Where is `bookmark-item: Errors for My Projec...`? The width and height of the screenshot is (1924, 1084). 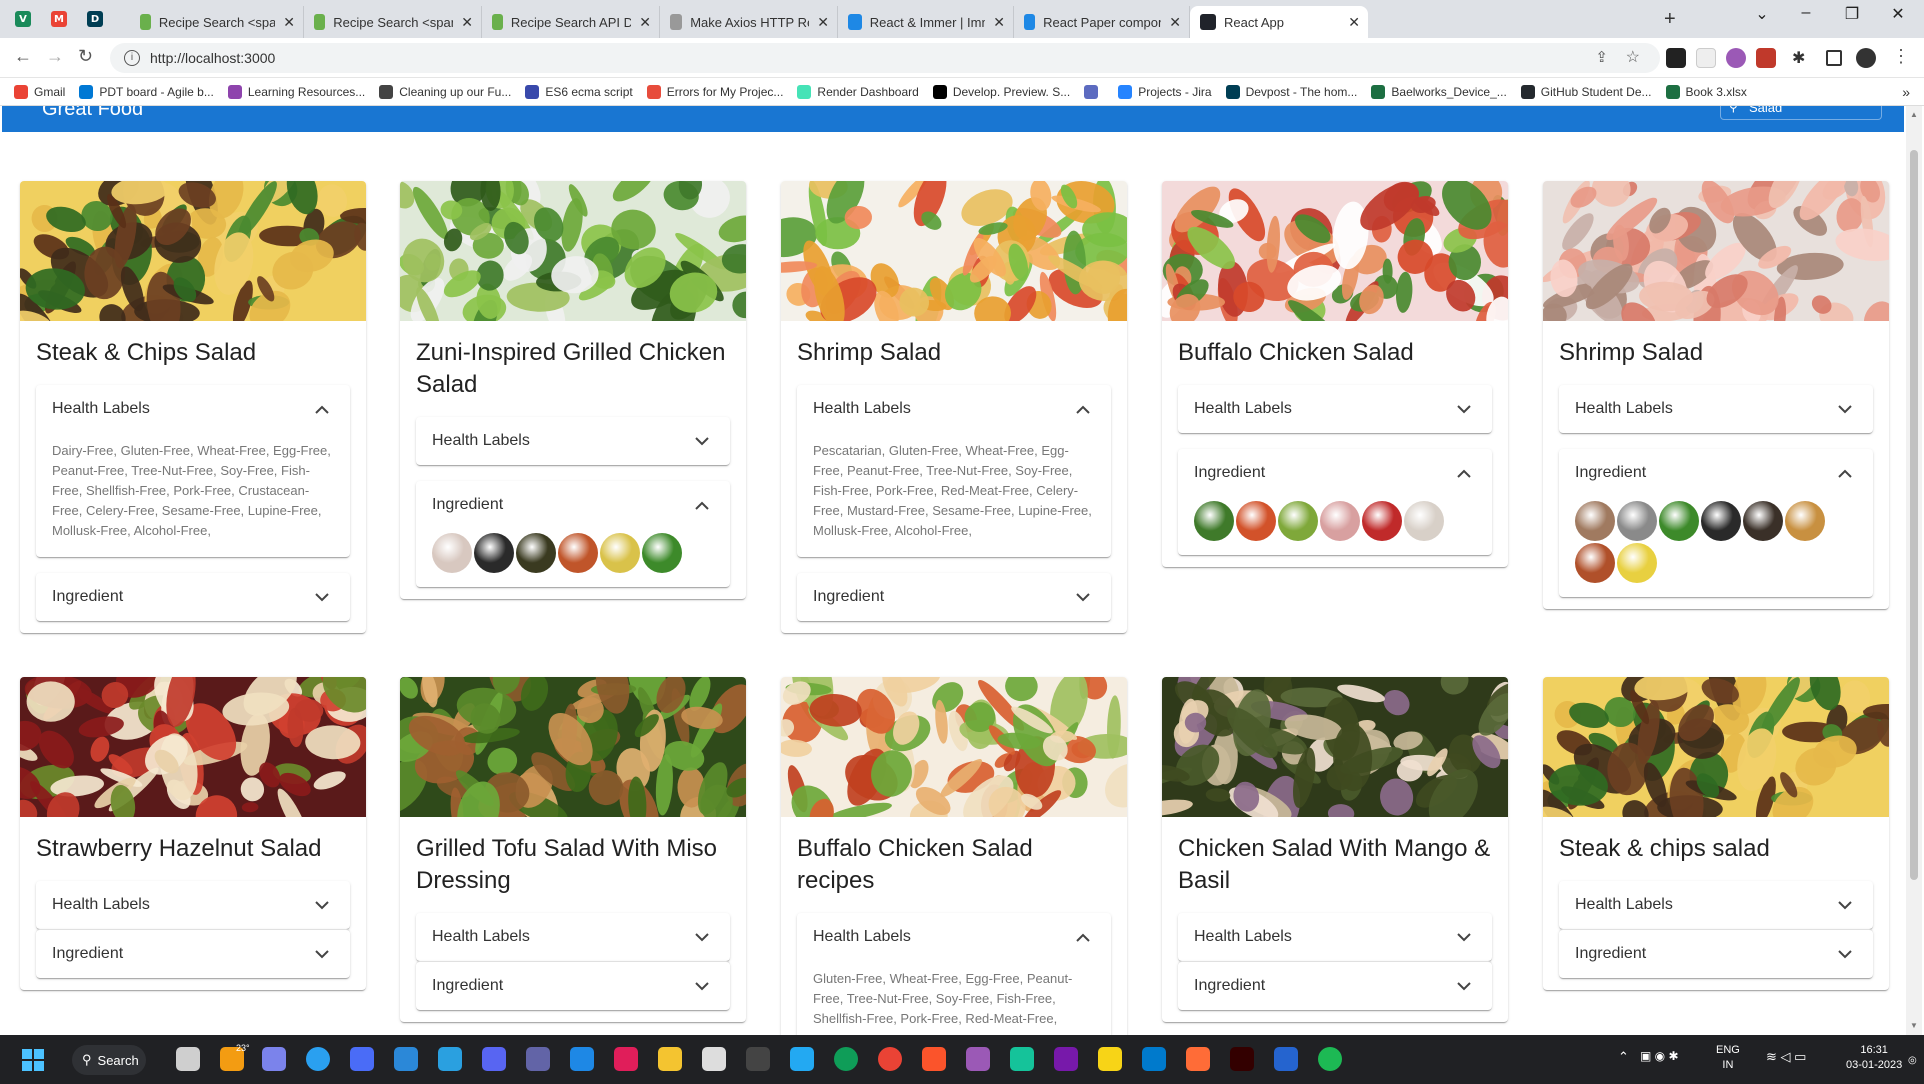 bookmark-item: Errors for My Projec... is located at coordinates (714, 91).